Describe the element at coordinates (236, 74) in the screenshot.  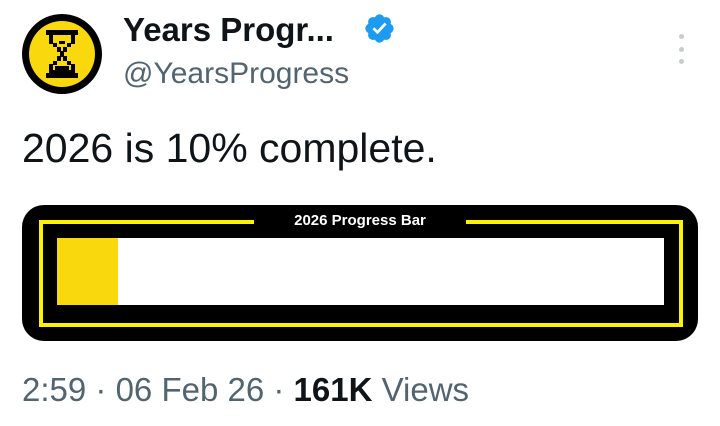
I see `handle: @YearsProgress` at that location.